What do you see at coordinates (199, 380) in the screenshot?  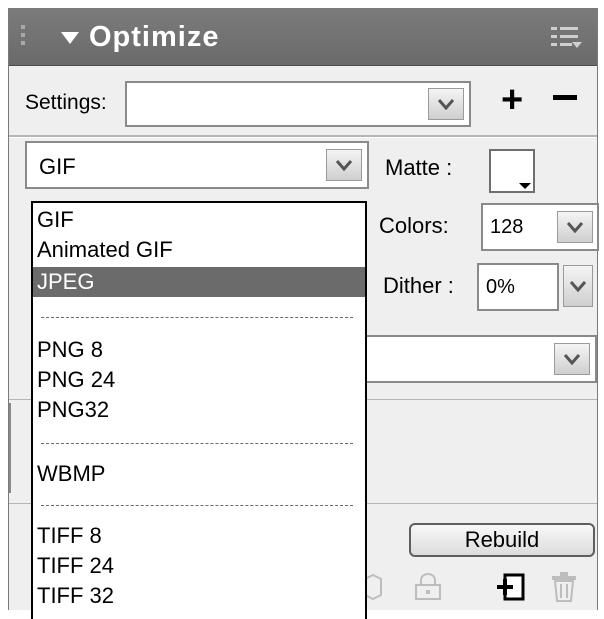 I see `format-option-png24: PNG 24` at bounding box center [199, 380].